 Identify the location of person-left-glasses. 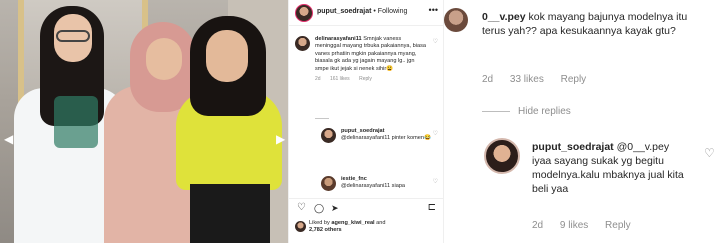
(73, 36).